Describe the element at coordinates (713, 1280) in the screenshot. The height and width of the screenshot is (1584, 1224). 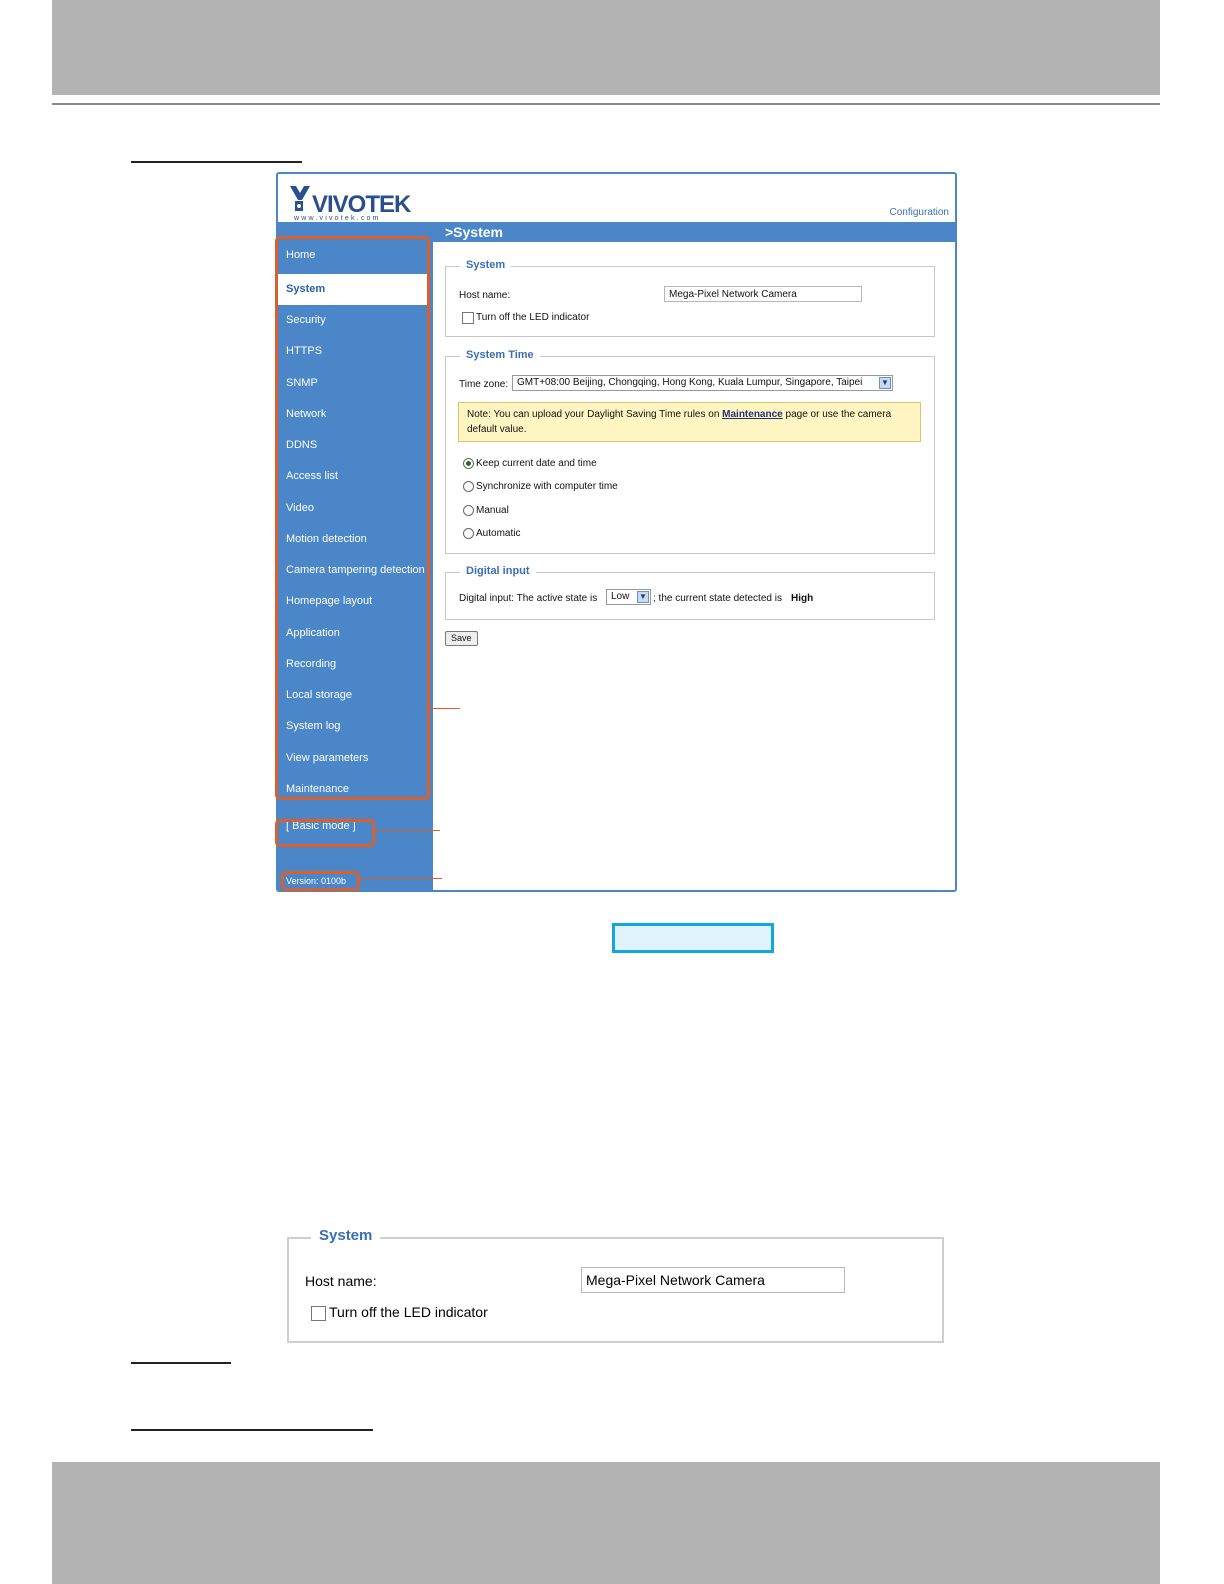
I see `host-name-input-zoom: Mega-Pixel Network Camera` at that location.